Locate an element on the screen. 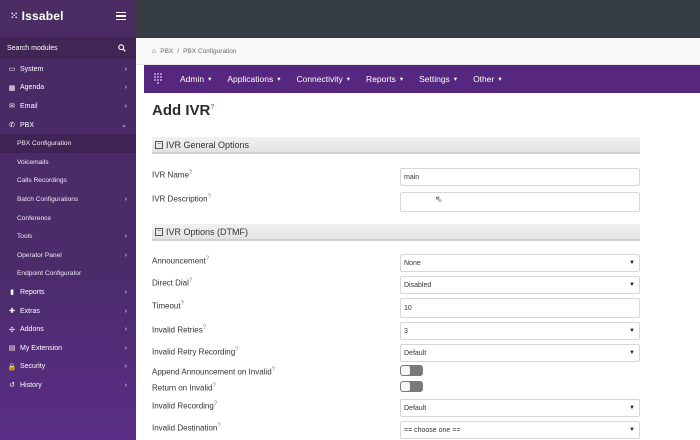  sidebar-item-agenda: ▦ Agenda › is located at coordinates (68, 88).